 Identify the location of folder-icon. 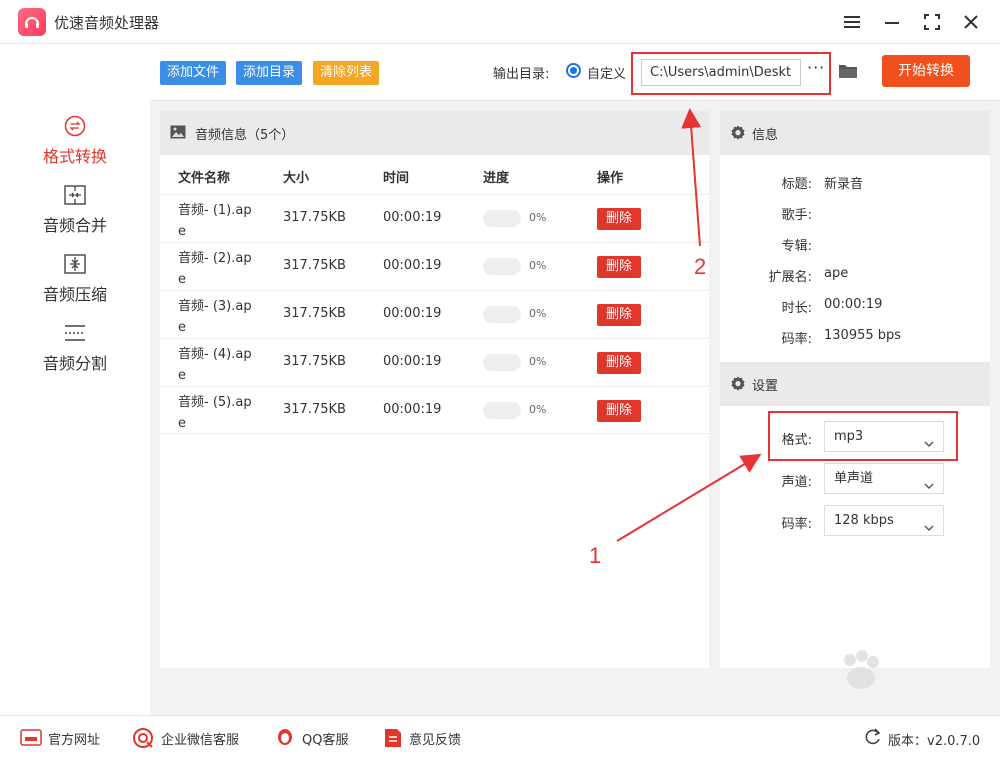
(848, 71).